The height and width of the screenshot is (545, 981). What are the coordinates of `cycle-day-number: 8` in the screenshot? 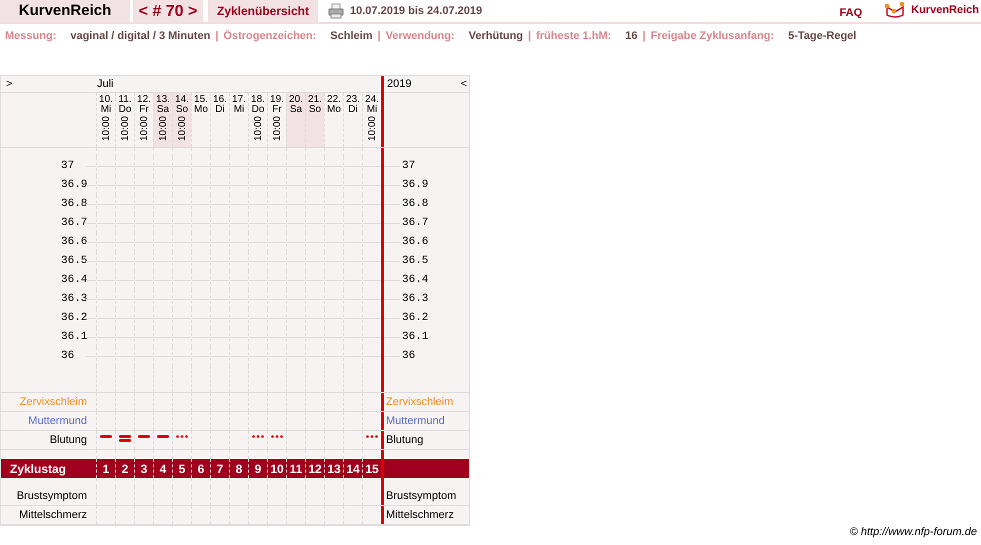 It's located at (239, 469).